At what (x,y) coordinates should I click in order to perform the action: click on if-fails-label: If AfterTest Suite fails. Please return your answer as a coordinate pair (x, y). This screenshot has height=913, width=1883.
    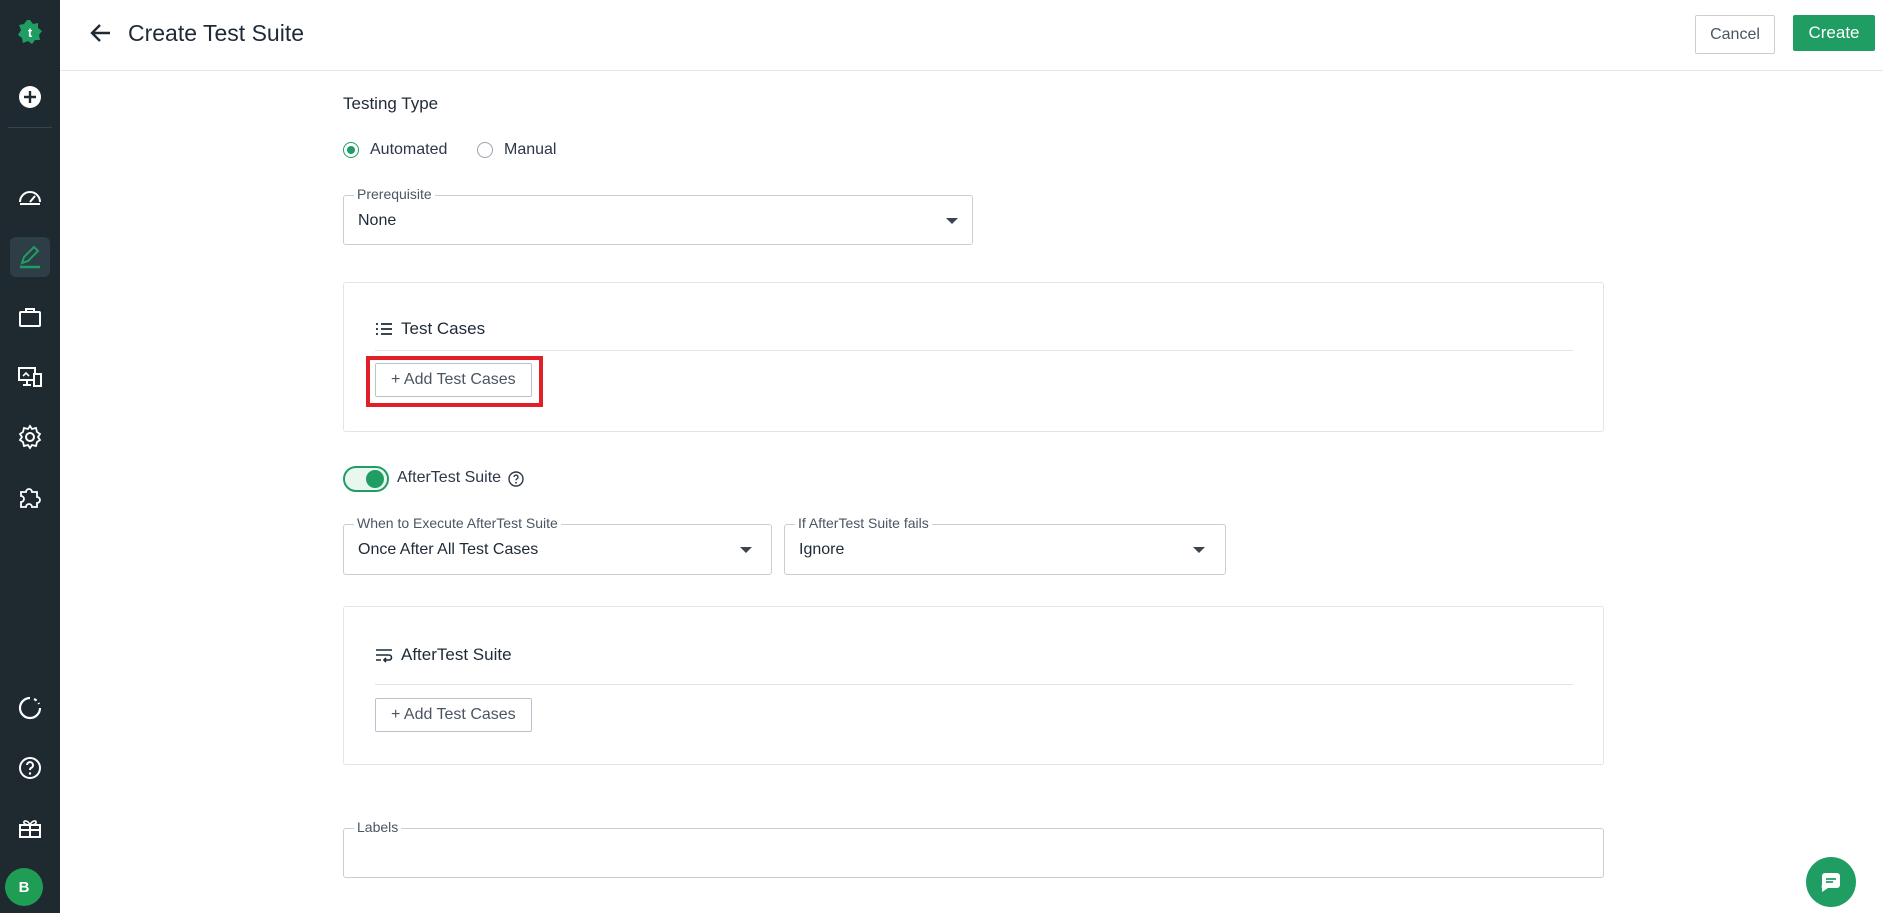
    Looking at the image, I should click on (863, 523).